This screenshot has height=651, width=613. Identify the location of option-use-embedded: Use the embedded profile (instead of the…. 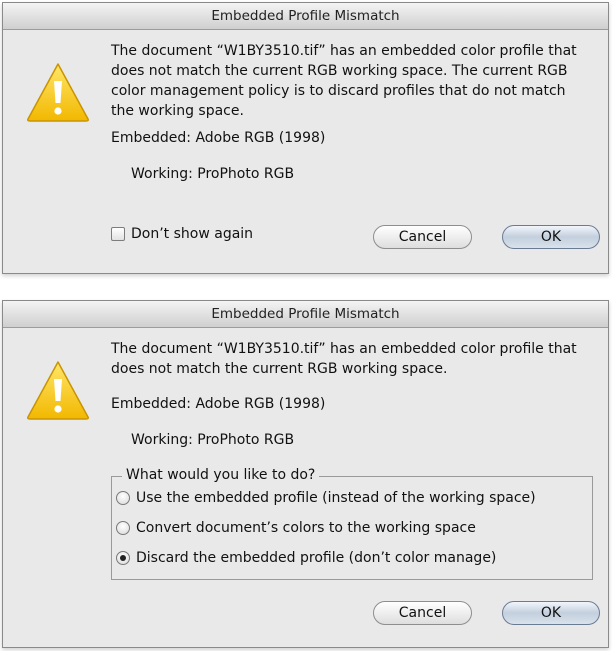
(326, 498).